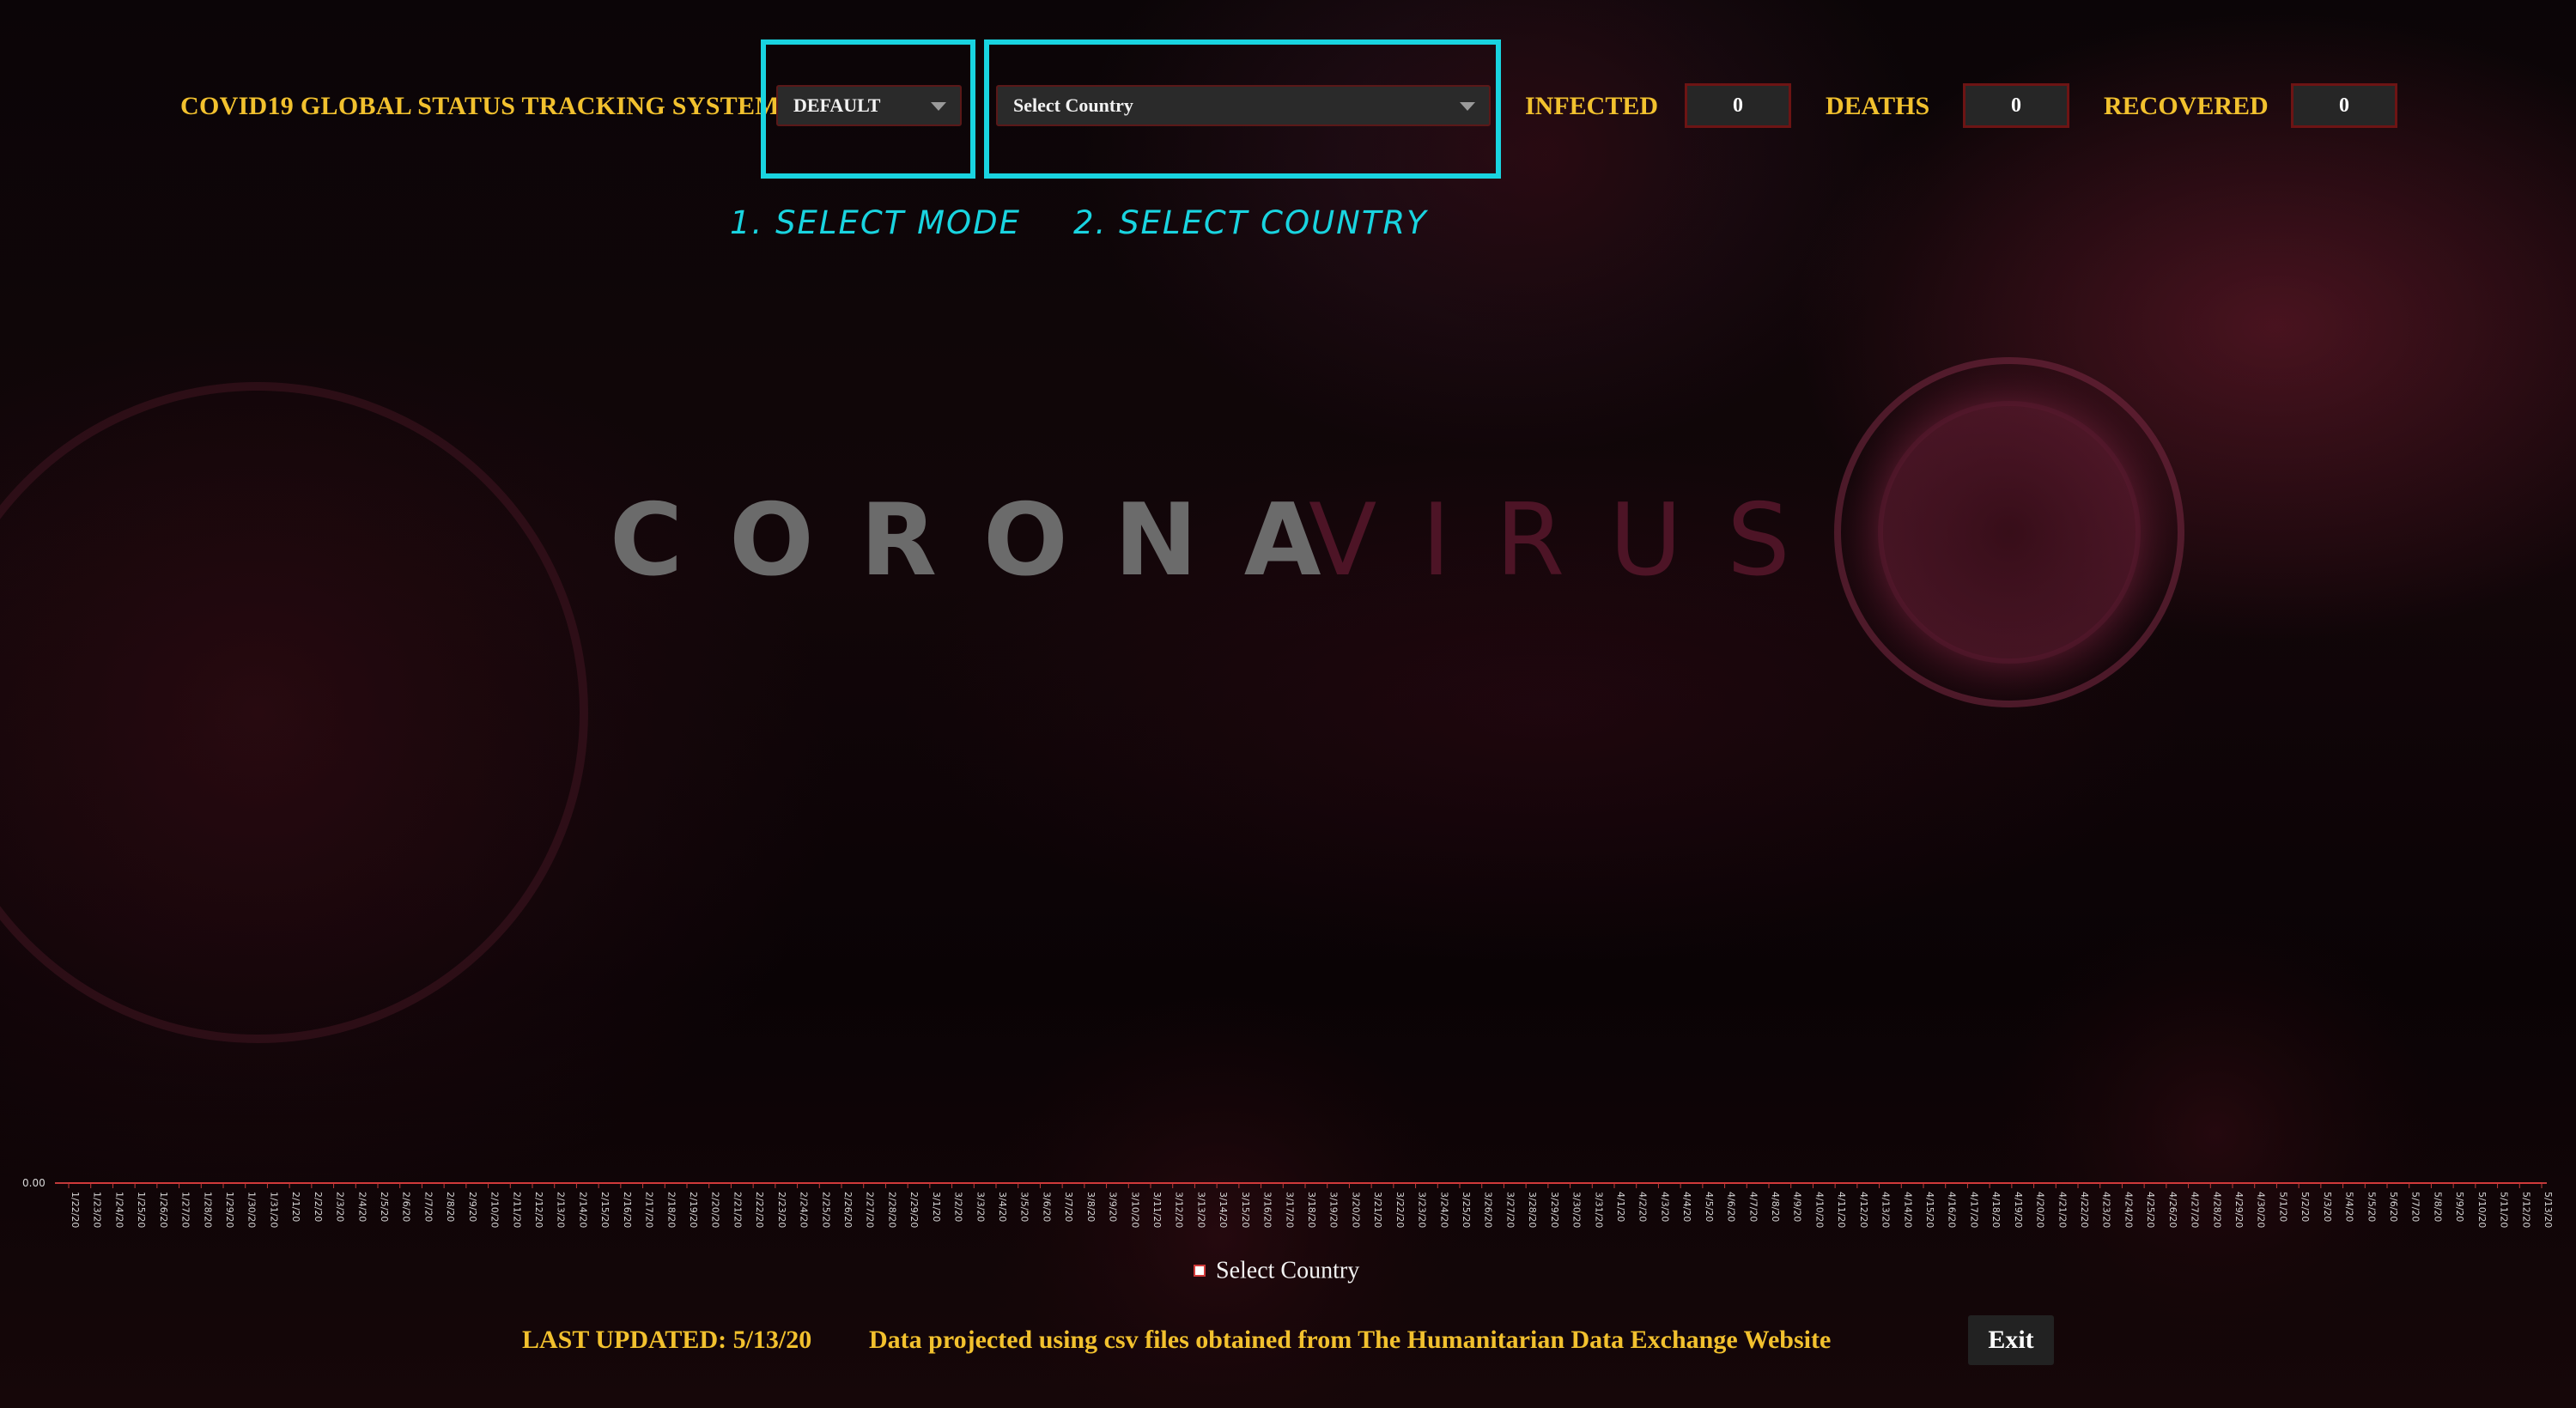 The width and height of the screenshot is (2576, 1408). Describe the element at coordinates (2016, 105) in the screenshot. I see `deaths-count: 0` at that location.